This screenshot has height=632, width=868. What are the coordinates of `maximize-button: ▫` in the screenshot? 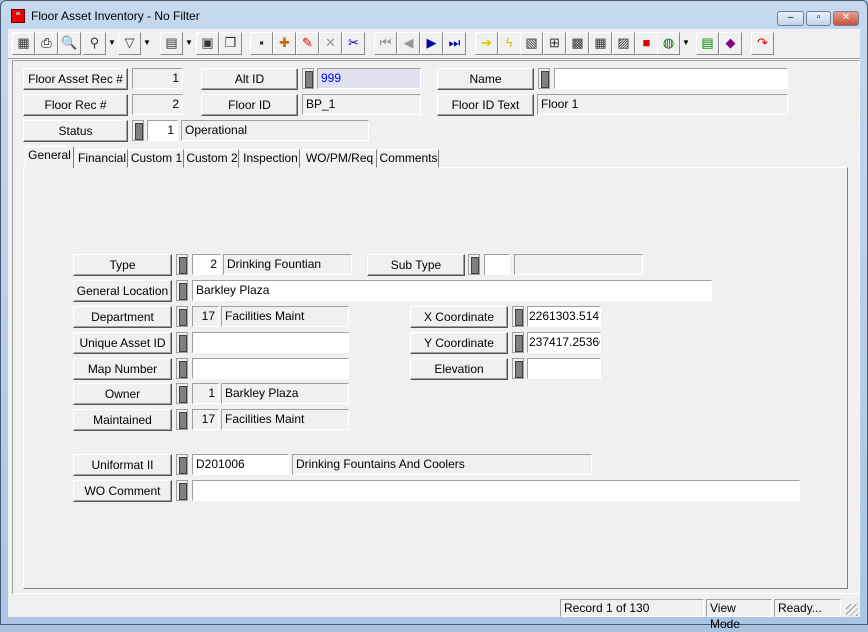 It's located at (818, 18).